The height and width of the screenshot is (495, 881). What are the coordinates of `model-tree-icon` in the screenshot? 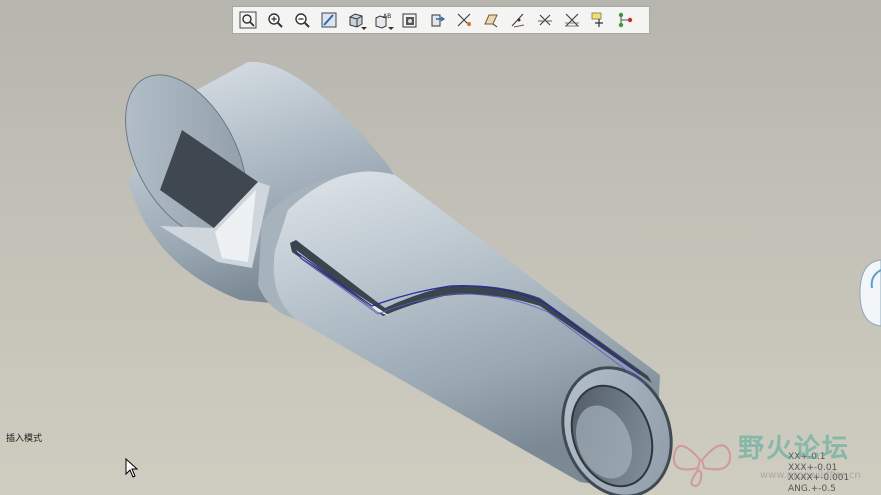 It's located at (625, 20).